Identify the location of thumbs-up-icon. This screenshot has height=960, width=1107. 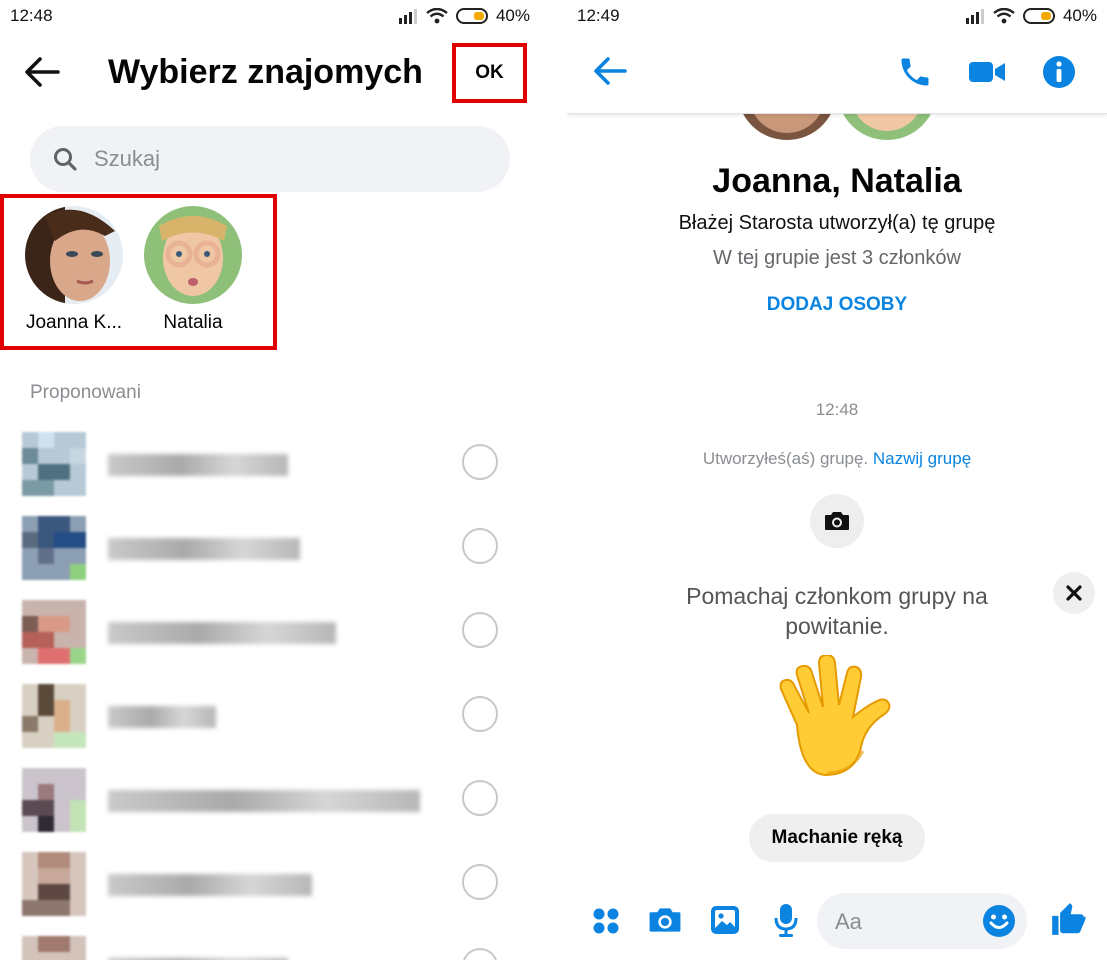
(1068, 919).